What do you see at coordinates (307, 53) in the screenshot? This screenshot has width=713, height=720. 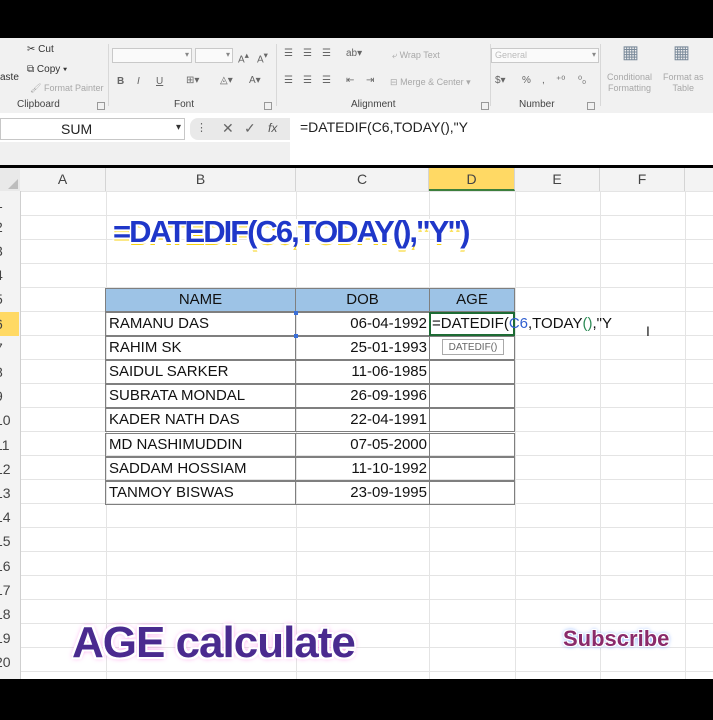 I see `middle-align-icon: ☰` at bounding box center [307, 53].